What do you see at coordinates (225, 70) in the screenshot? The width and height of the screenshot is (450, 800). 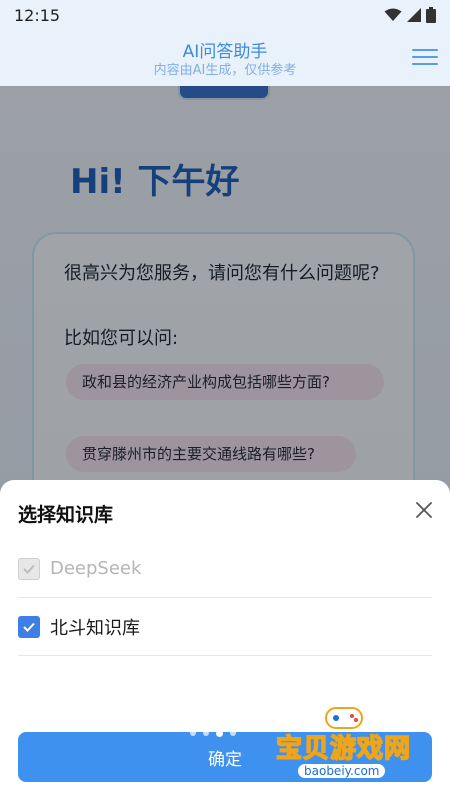 I see `app-subtitle: 内容由AI生成，仅供参考` at bounding box center [225, 70].